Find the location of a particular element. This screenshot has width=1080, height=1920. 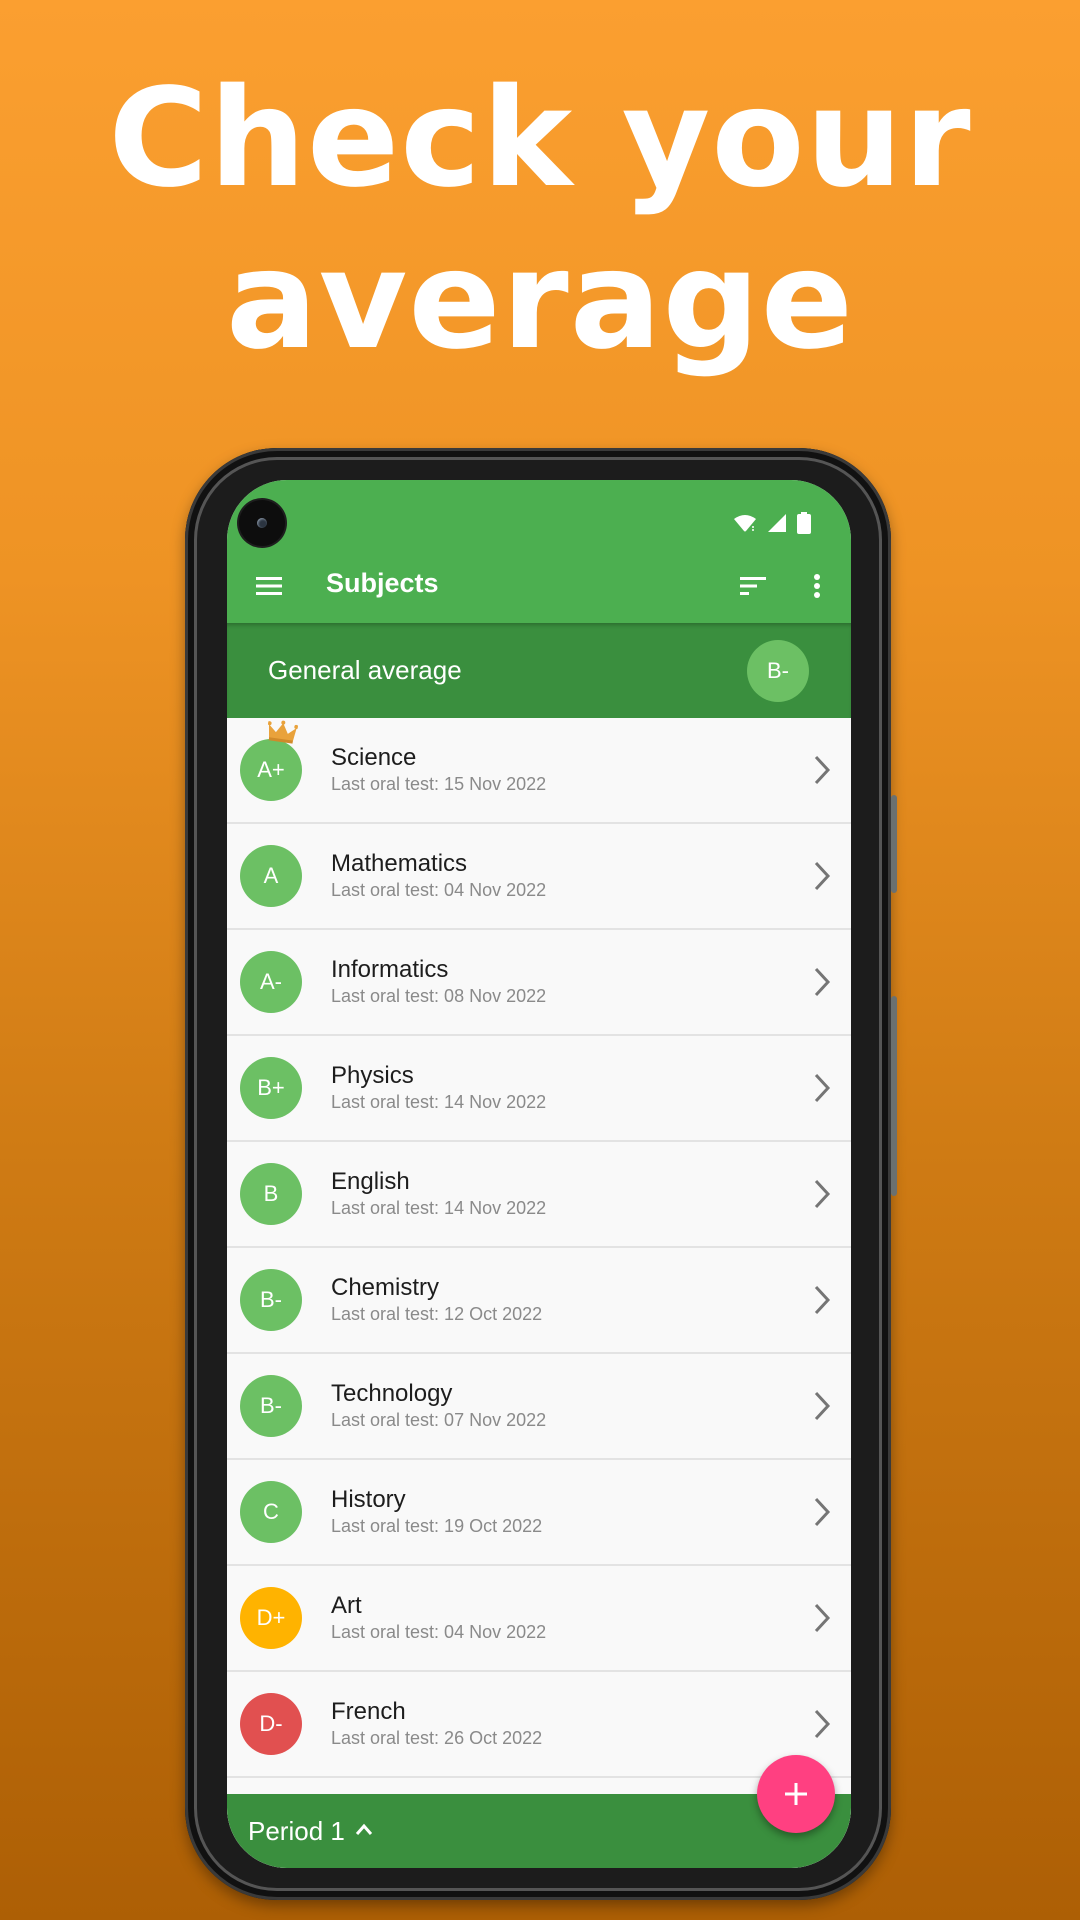

last-oral-test-date: Last oral test: 15 Nov 2022 is located at coordinates (439, 784).